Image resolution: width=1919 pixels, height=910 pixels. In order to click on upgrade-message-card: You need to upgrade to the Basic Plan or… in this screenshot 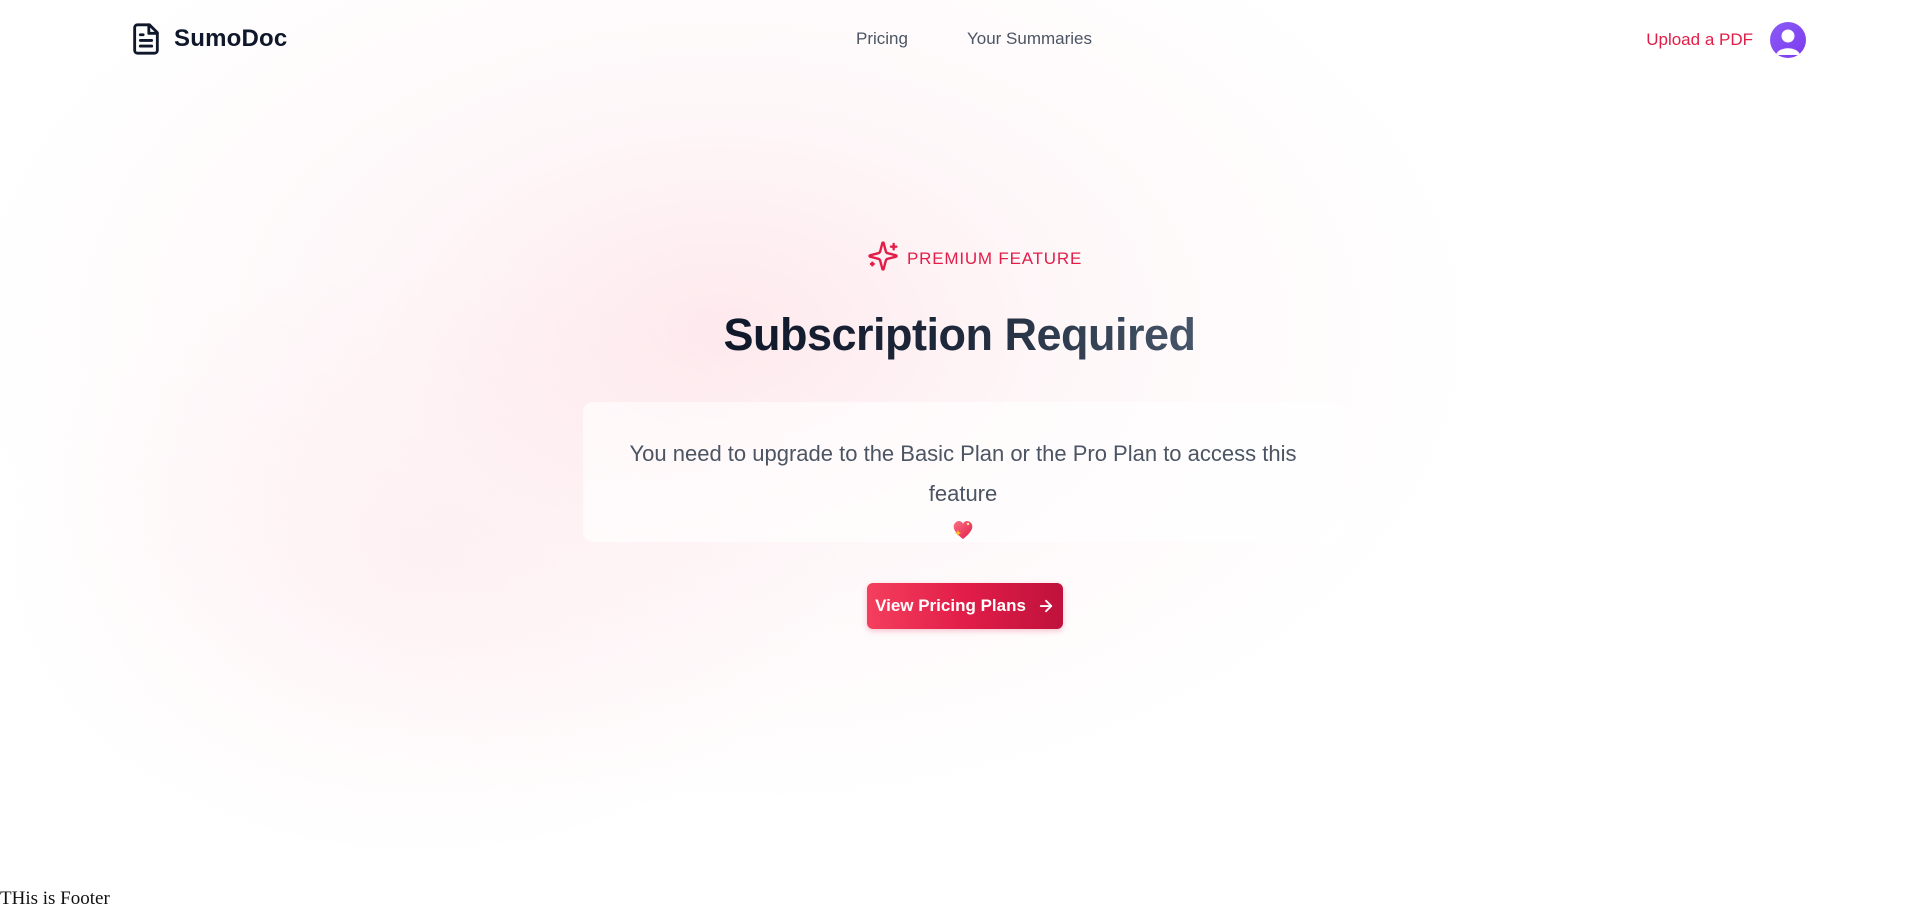, I will do `click(963, 472)`.